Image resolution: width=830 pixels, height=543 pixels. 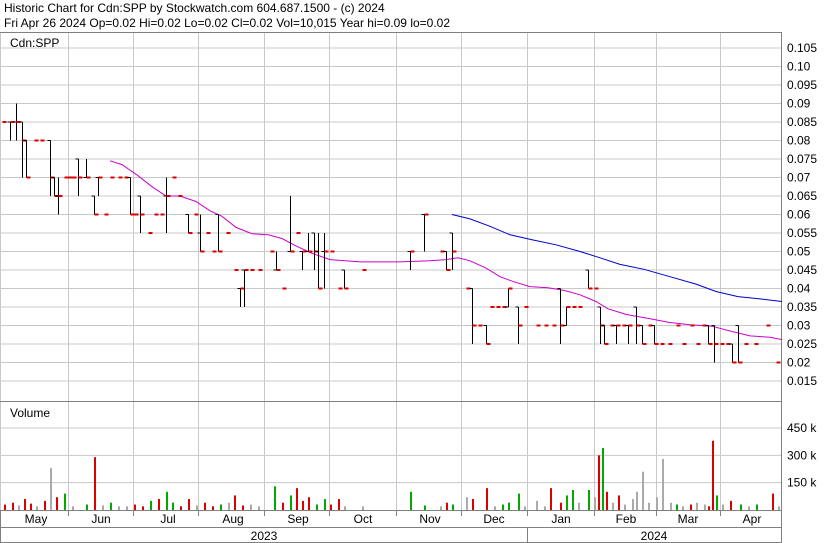 What do you see at coordinates (799, 178) in the screenshot?
I see `price-tick-label: 0.07` at bounding box center [799, 178].